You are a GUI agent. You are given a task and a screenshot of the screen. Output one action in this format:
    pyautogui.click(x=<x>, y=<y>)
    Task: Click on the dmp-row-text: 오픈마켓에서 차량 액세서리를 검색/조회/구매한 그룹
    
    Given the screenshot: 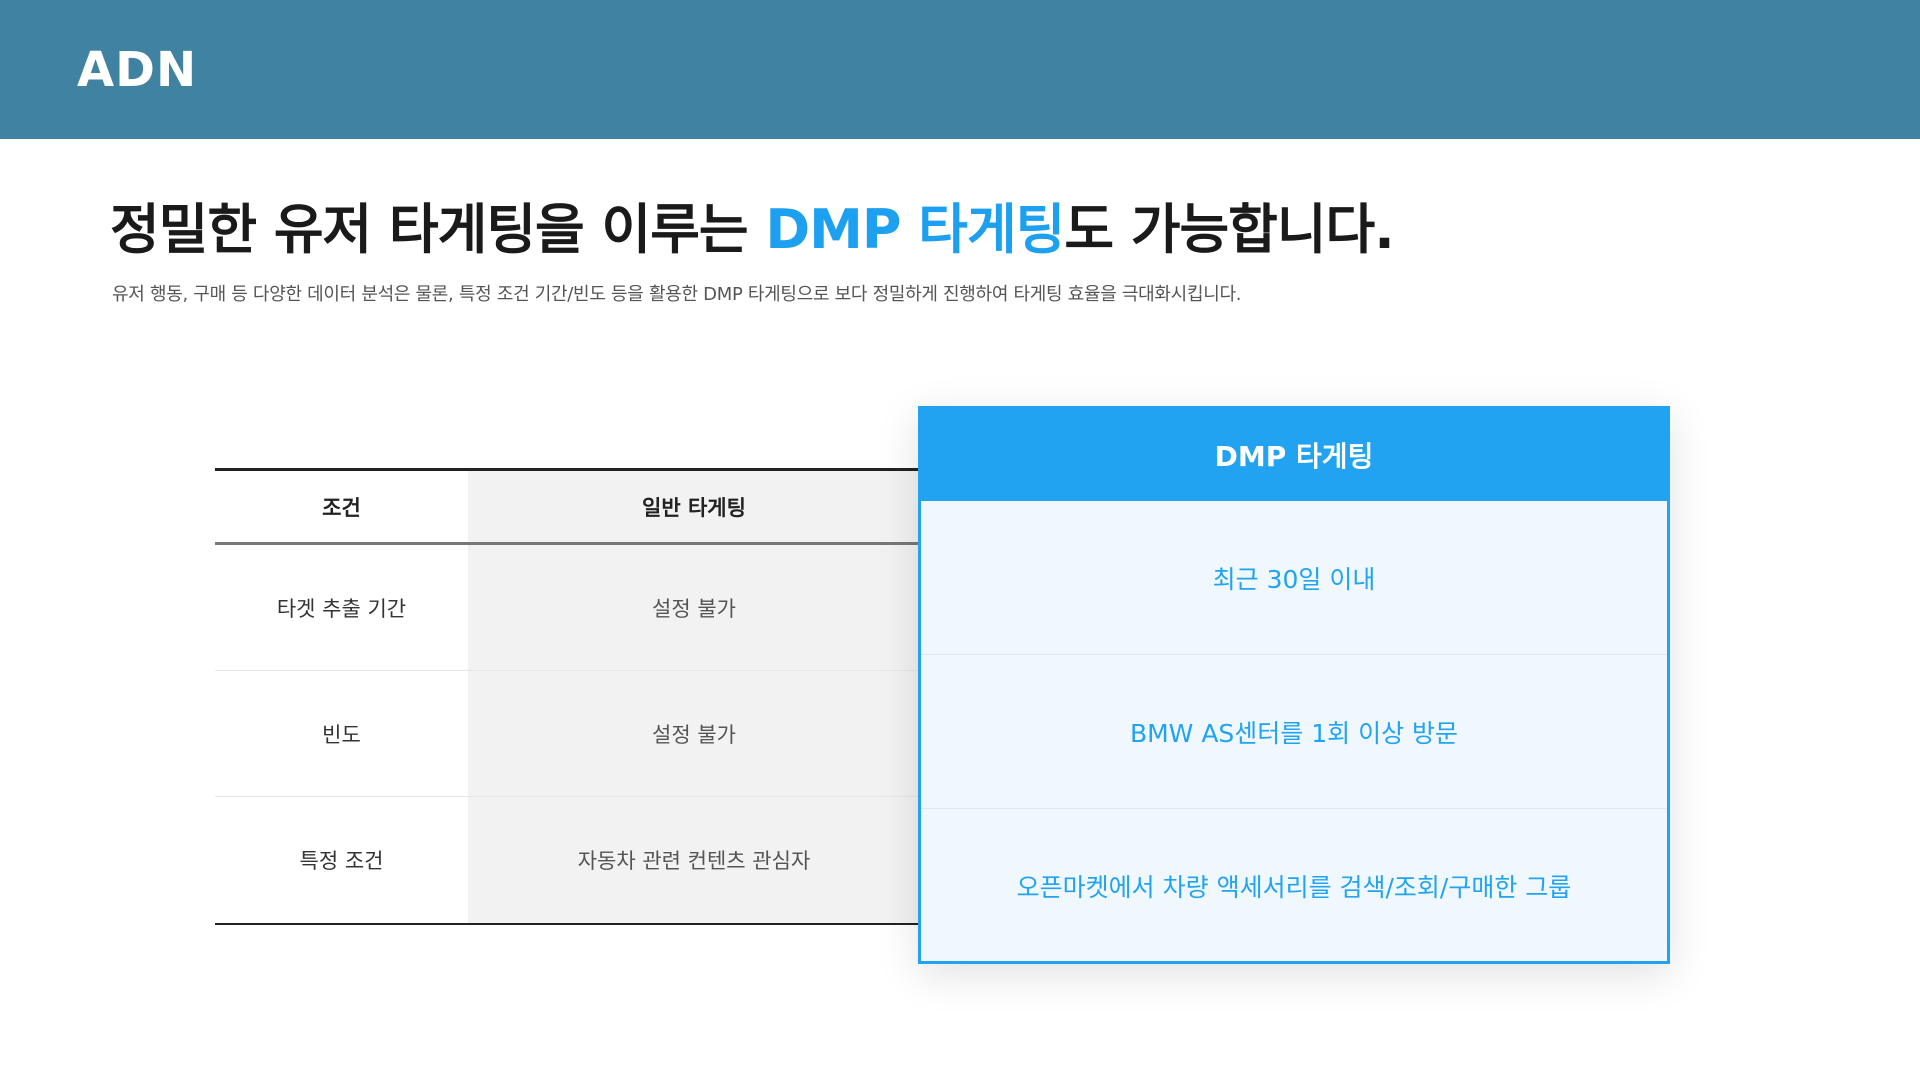 What is the action you would take?
    pyautogui.click(x=1294, y=887)
    